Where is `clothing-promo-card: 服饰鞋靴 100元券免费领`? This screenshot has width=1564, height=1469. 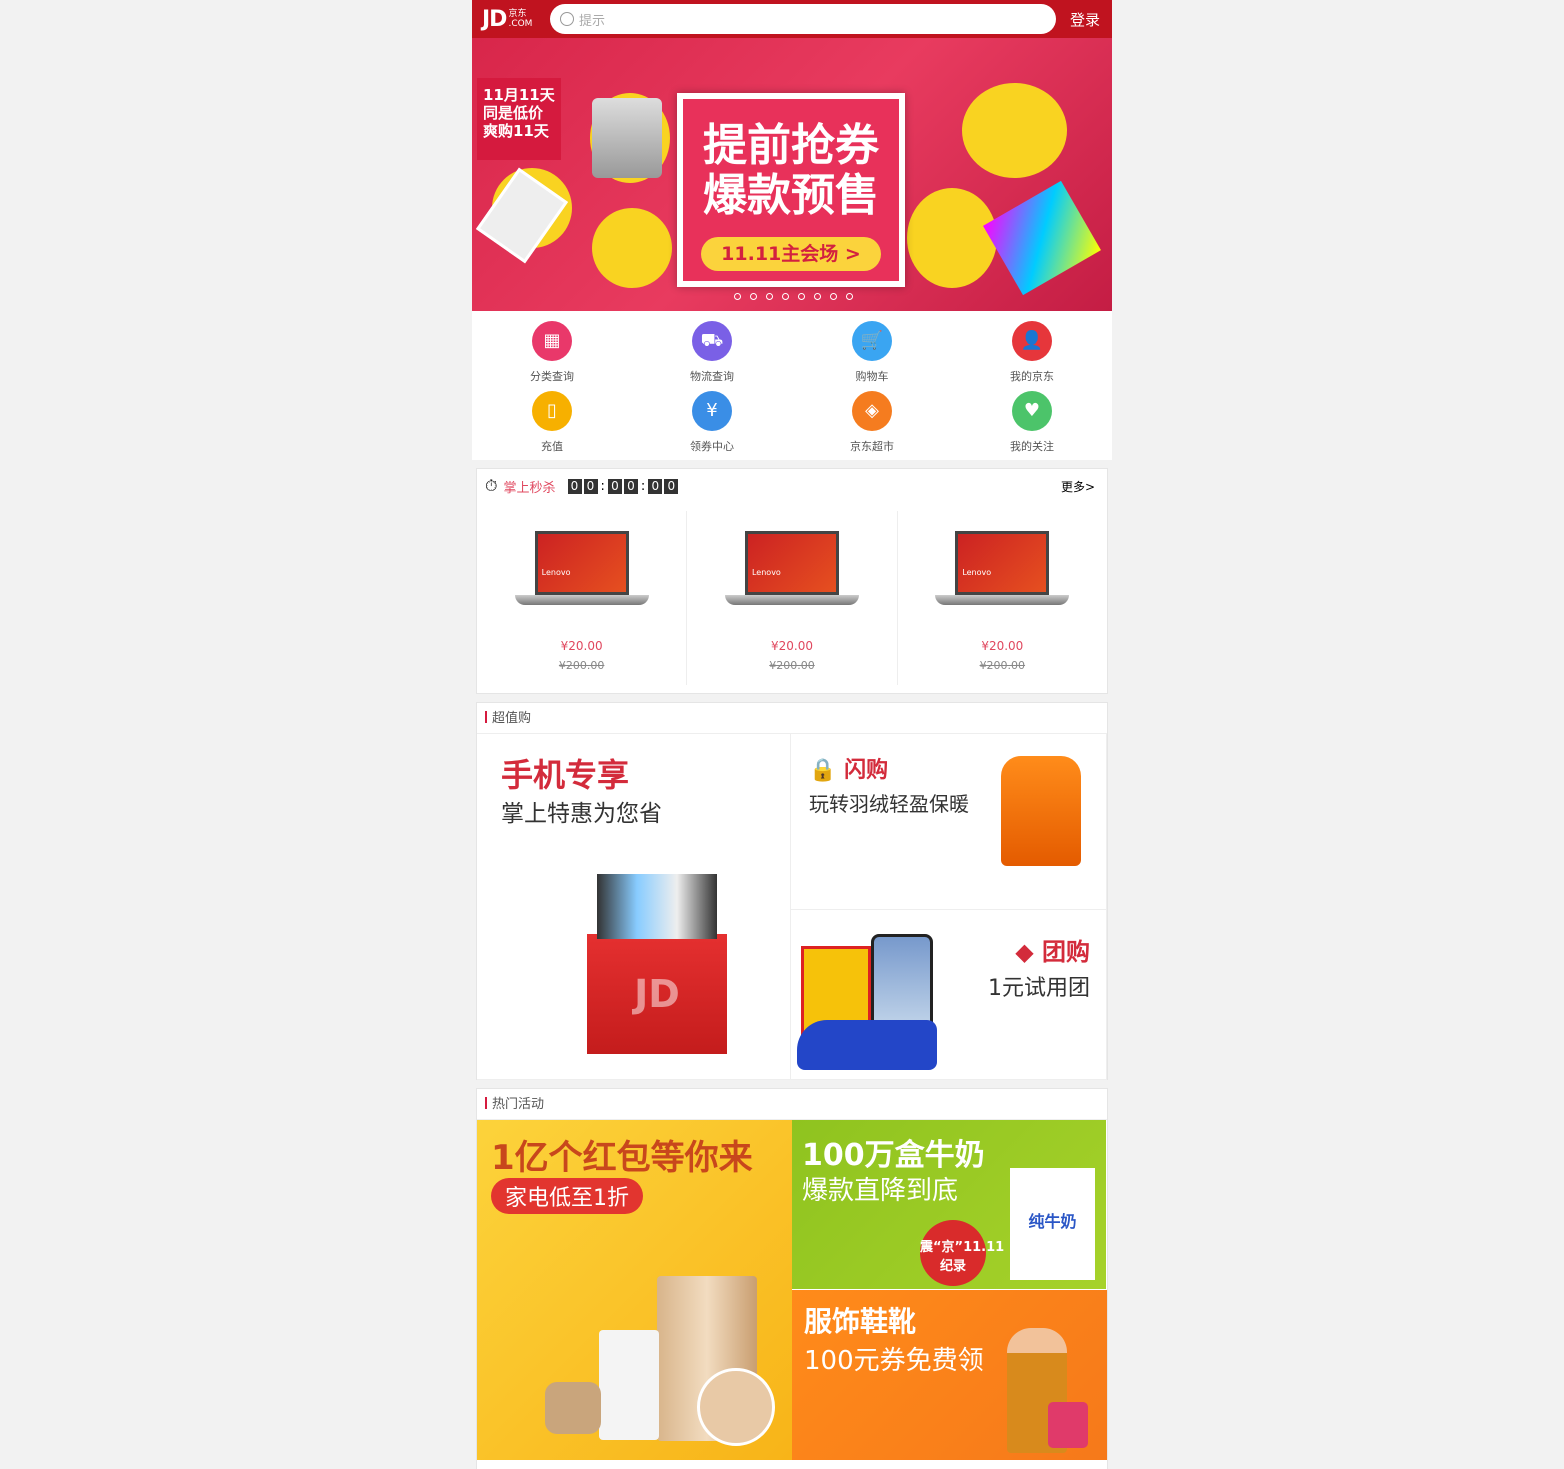 clothing-promo-card: 服饰鞋靴 100元券免费领 is located at coordinates (949, 1375).